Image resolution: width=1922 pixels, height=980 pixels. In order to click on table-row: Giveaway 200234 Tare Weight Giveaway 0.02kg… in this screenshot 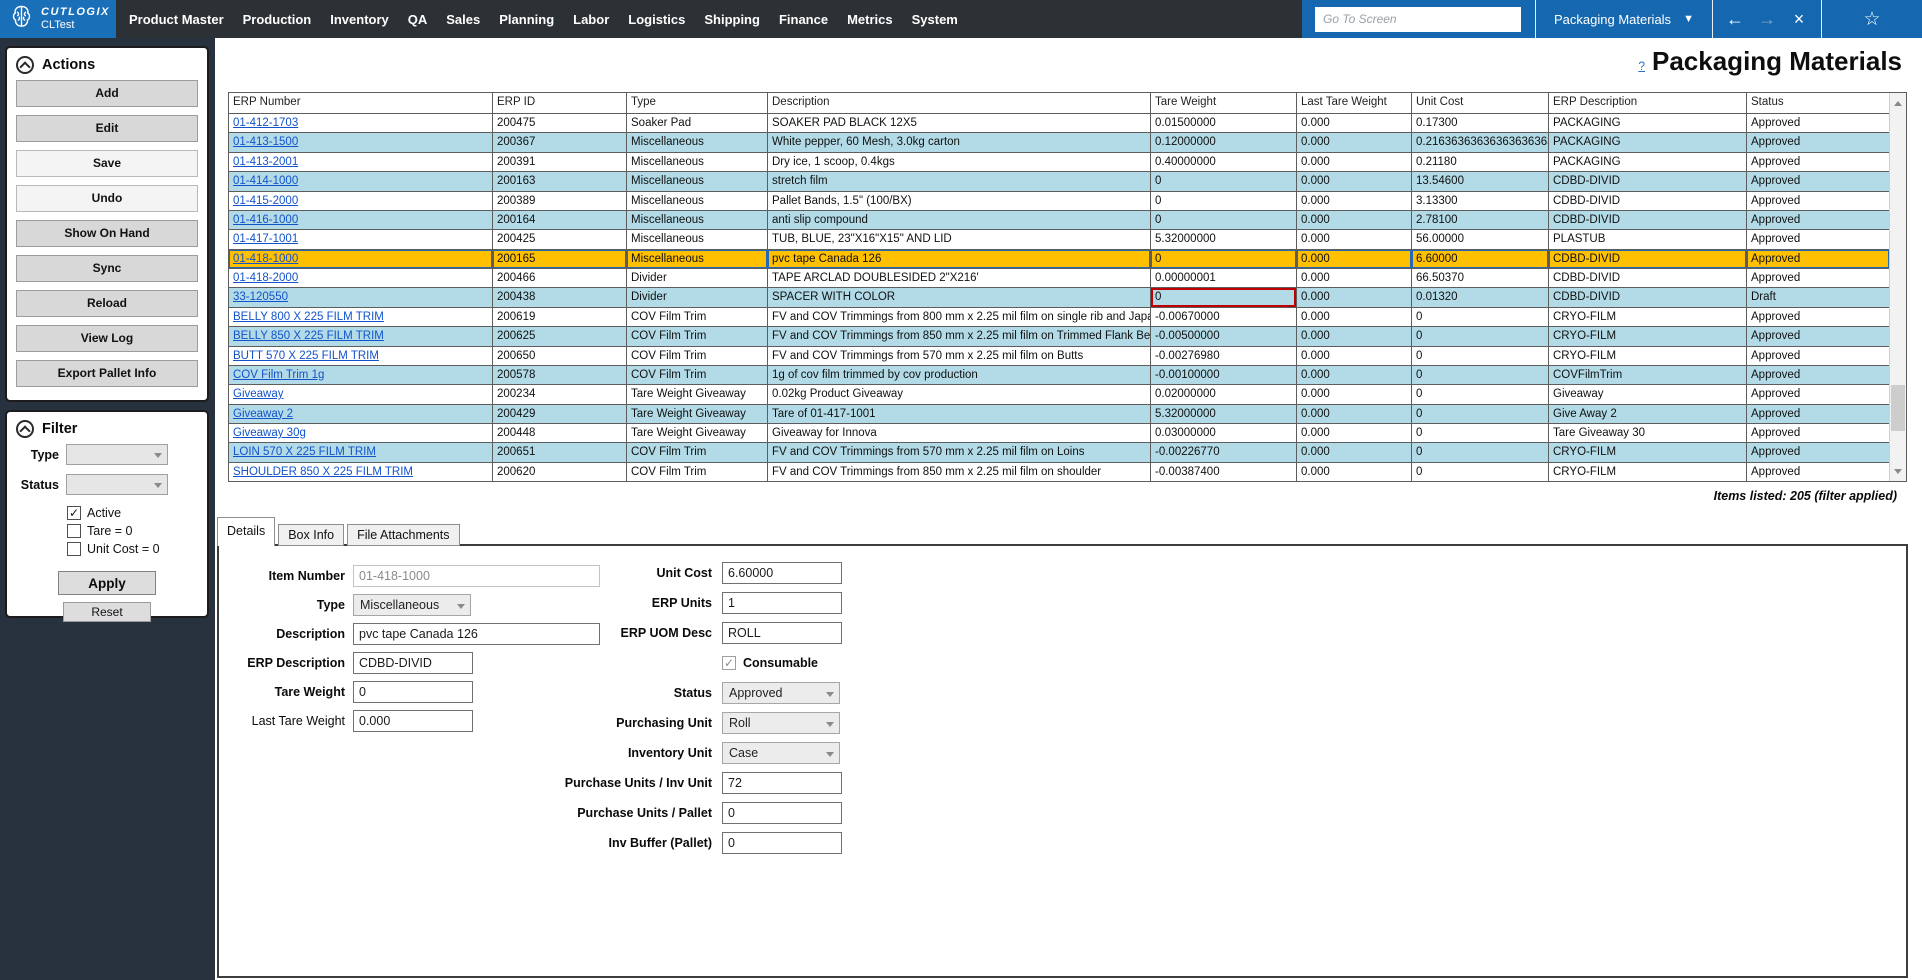, I will do `click(1059, 395)`.